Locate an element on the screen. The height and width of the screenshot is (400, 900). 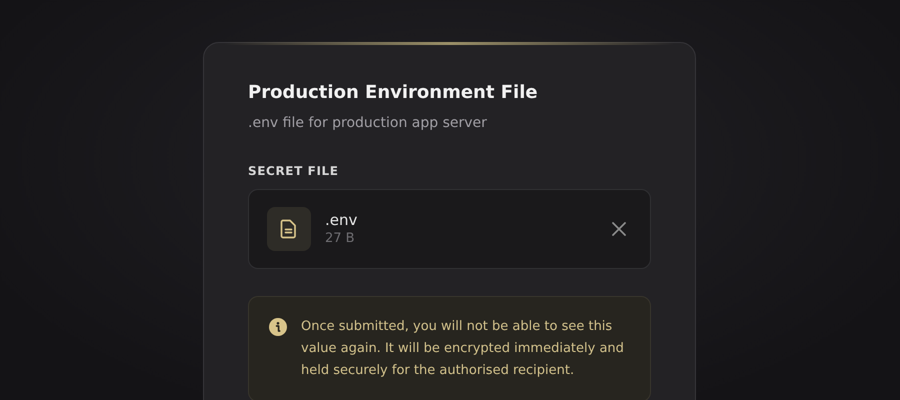
section-label: SECRET FILE is located at coordinates (294, 171).